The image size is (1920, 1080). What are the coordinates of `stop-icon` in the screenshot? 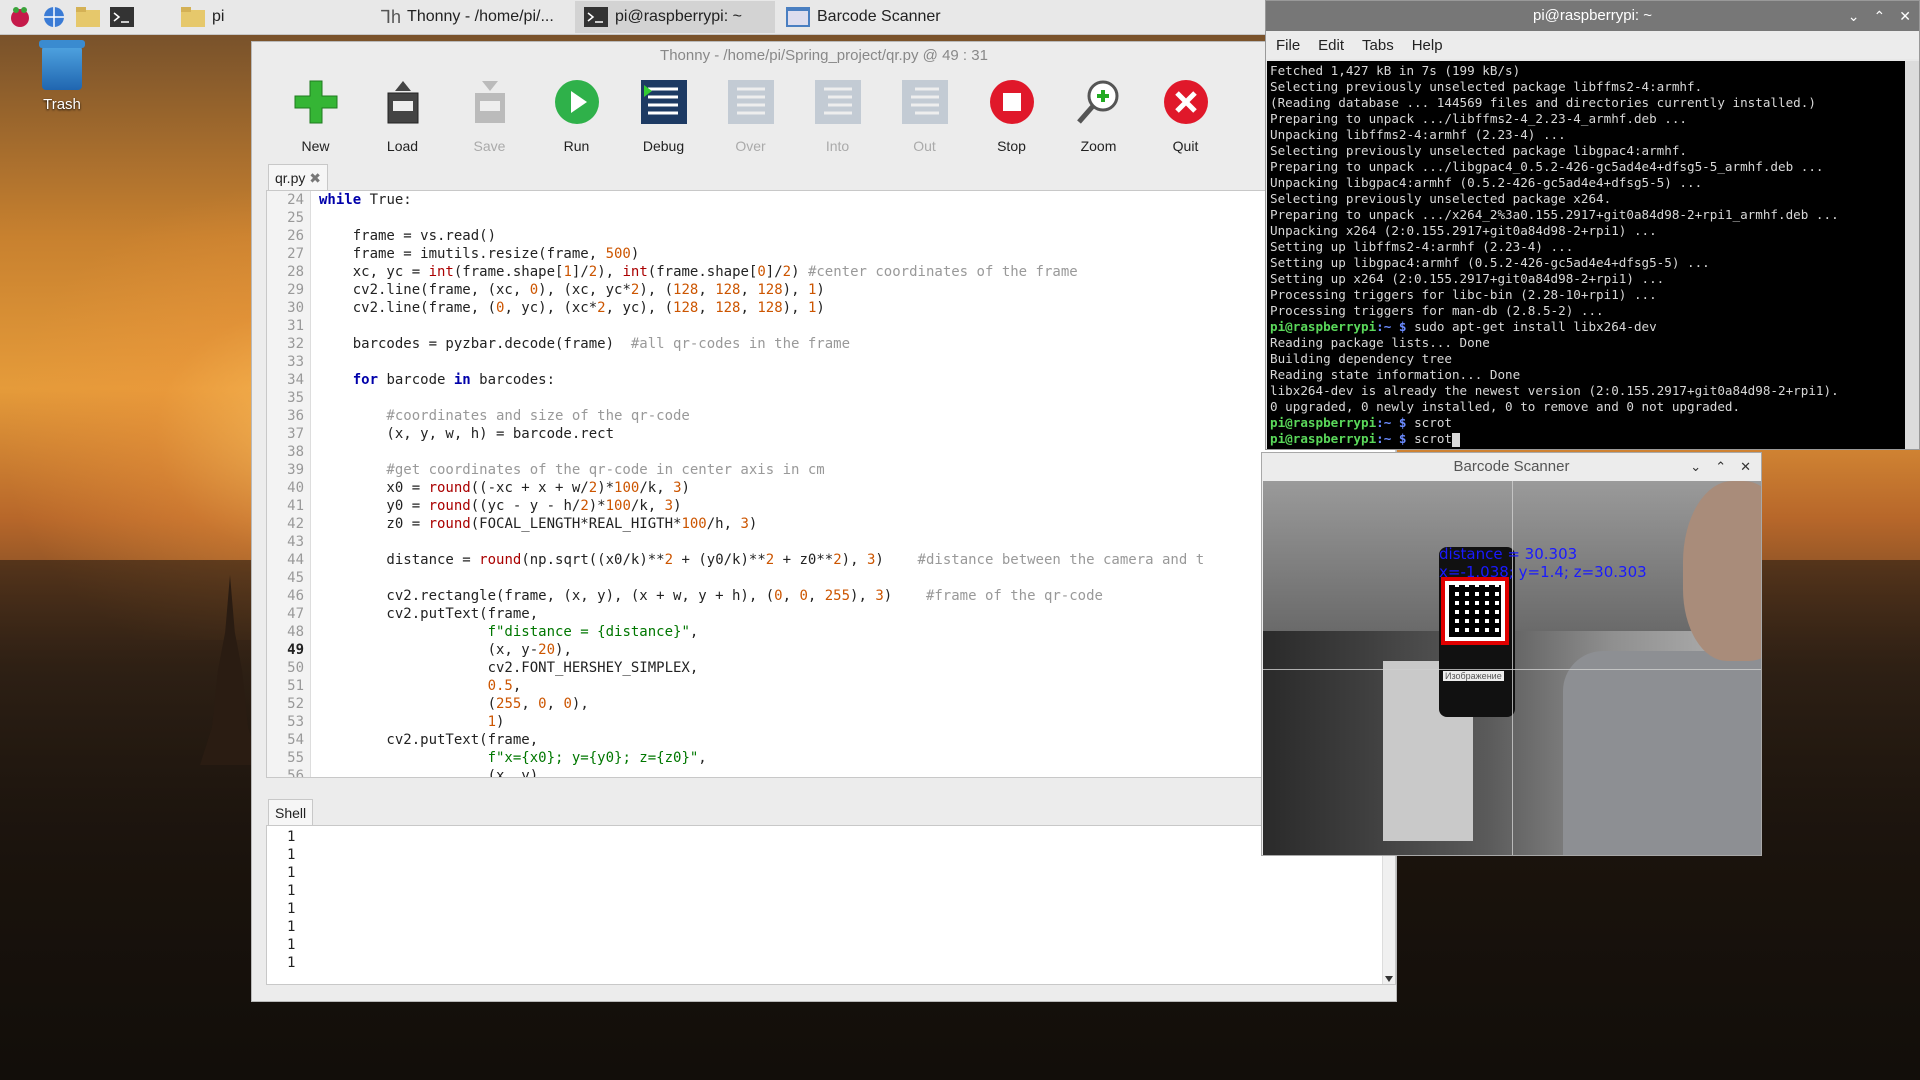 It's located at (1012, 102).